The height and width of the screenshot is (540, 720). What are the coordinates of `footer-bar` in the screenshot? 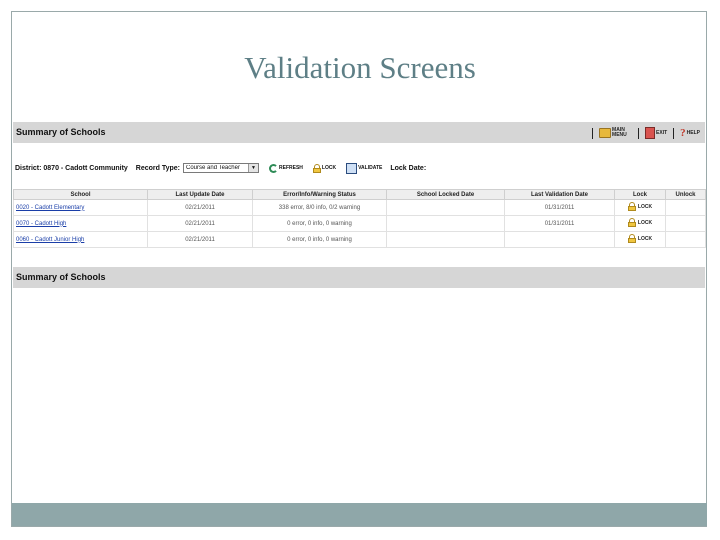 It's located at (359, 514).